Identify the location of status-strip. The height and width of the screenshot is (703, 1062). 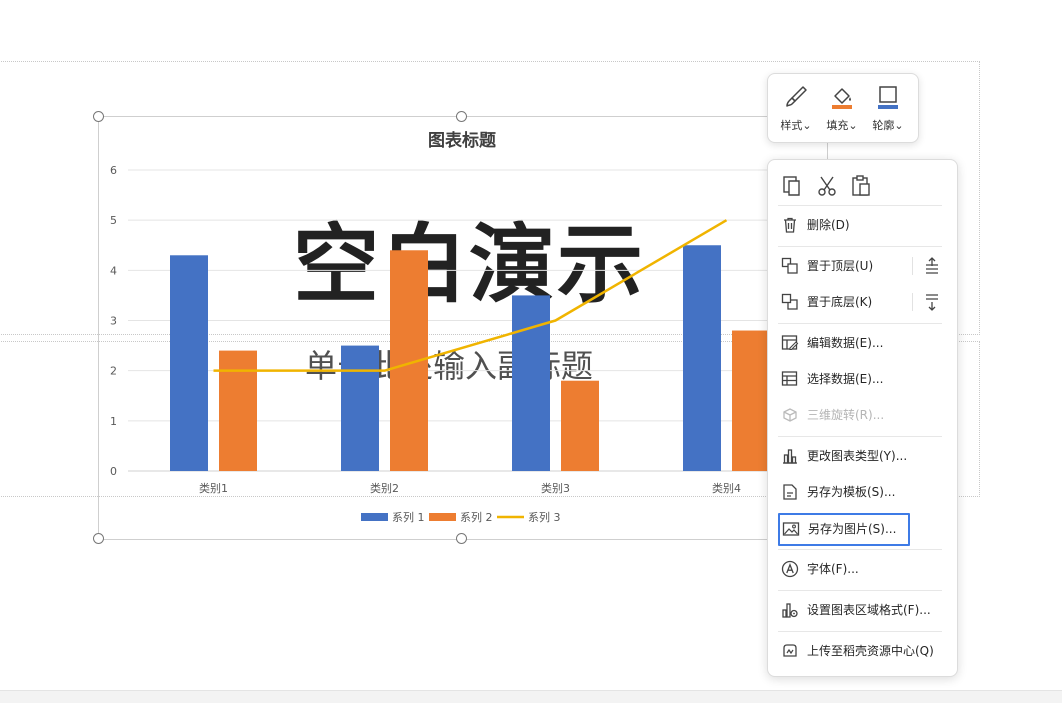
(531, 696).